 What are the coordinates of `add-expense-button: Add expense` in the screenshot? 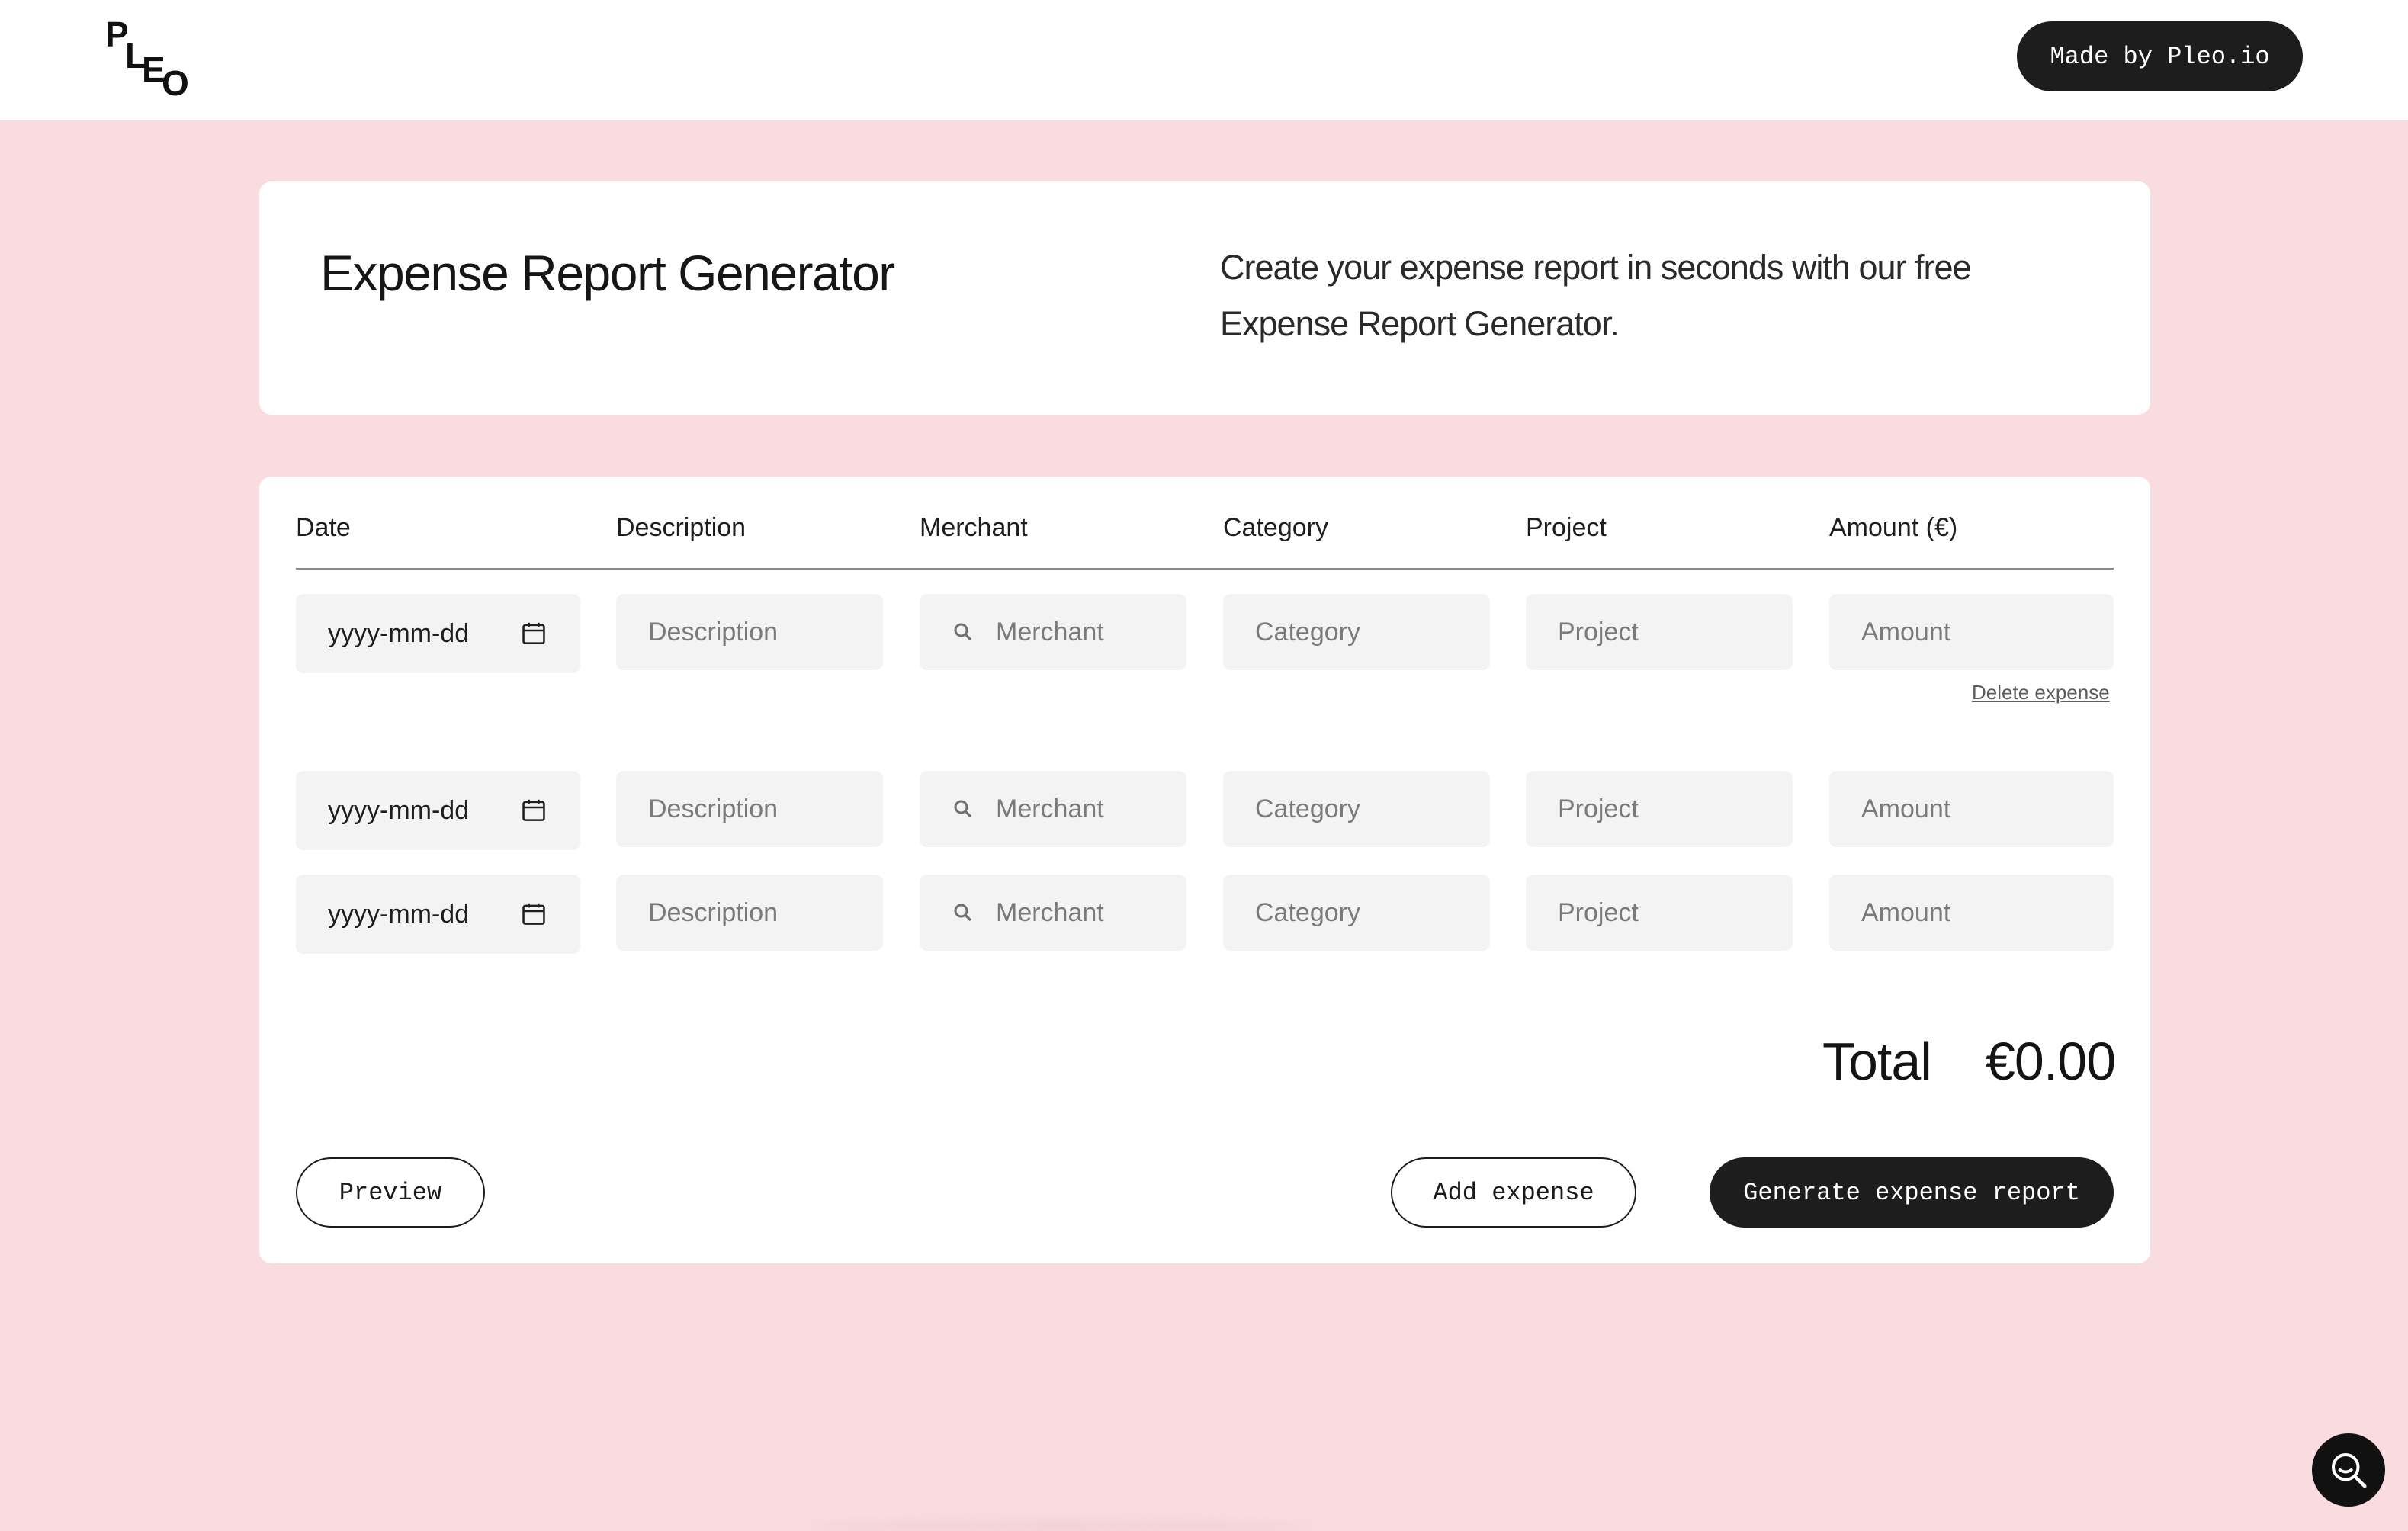 It's located at (1513, 1192).